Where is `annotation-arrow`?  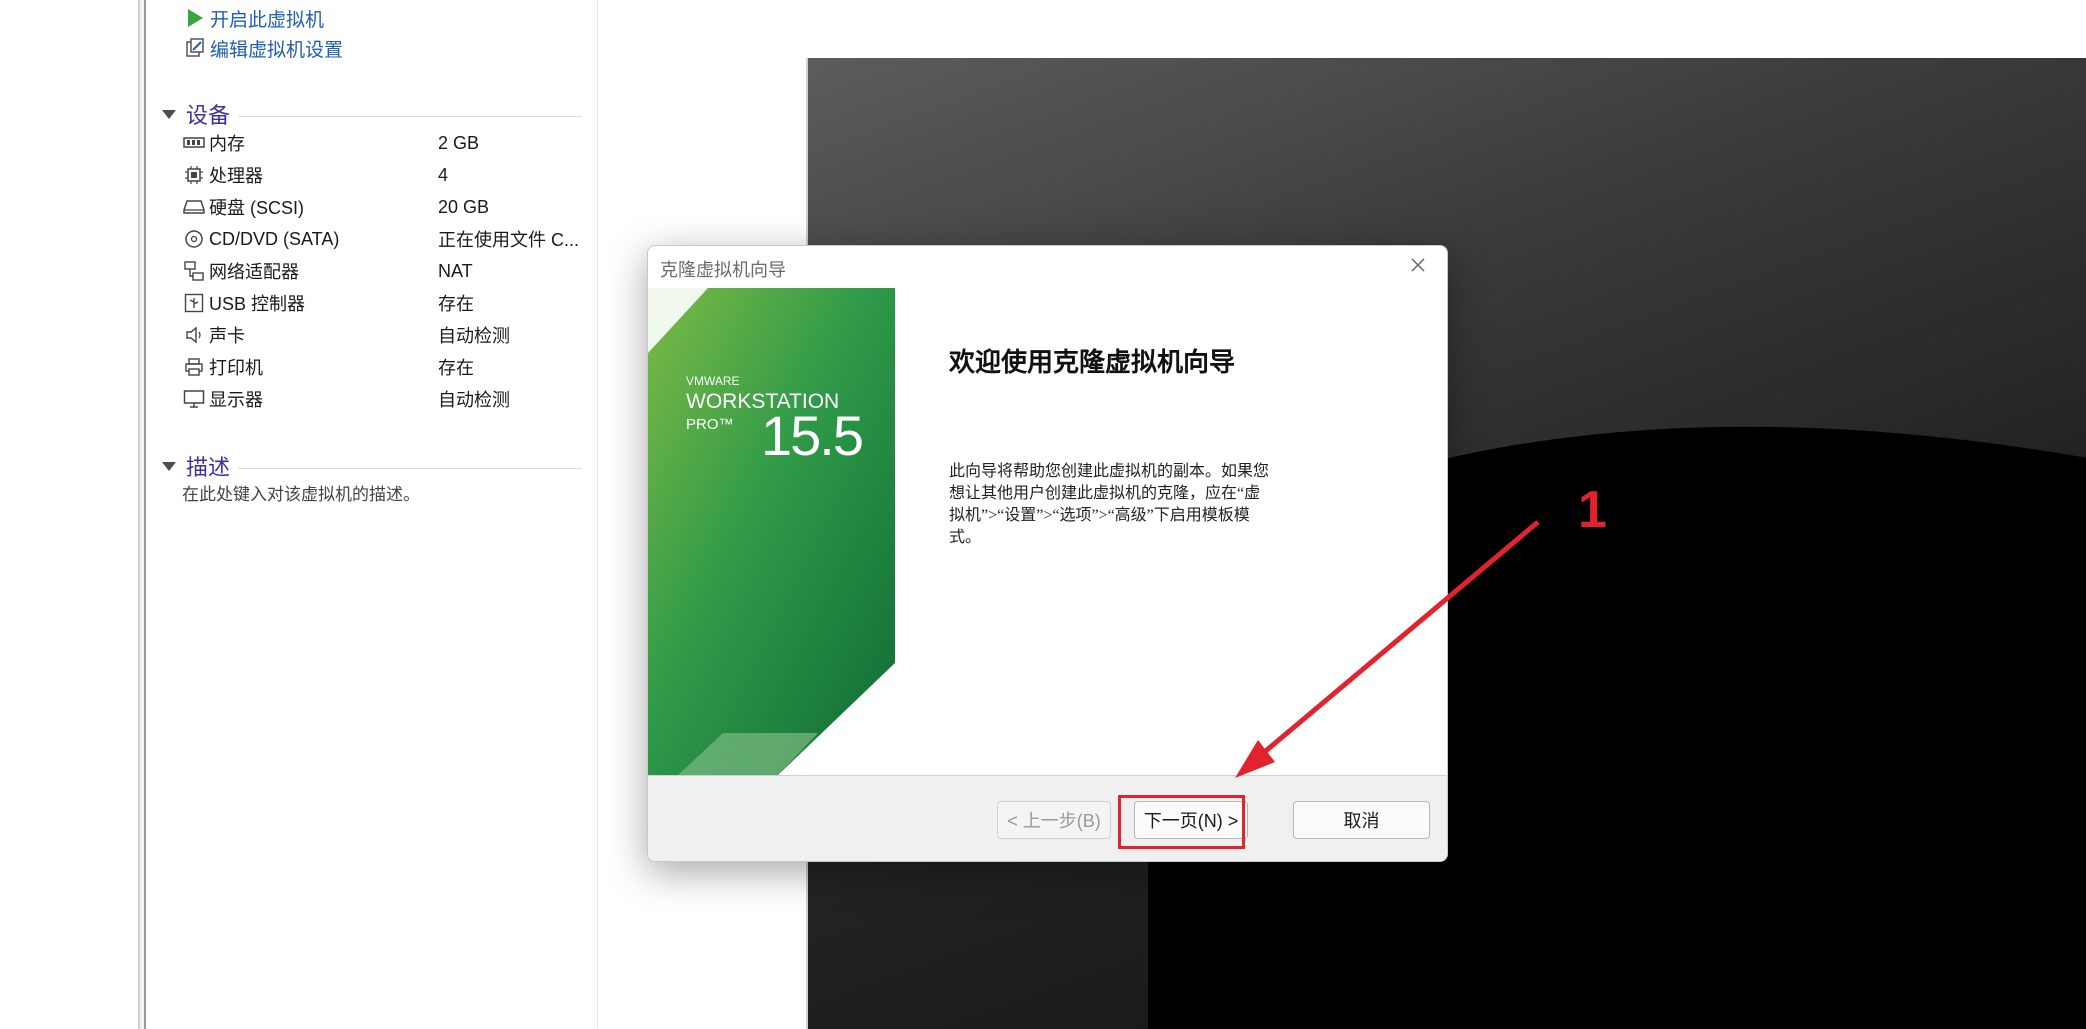
annotation-arrow is located at coordinates (1387, 649).